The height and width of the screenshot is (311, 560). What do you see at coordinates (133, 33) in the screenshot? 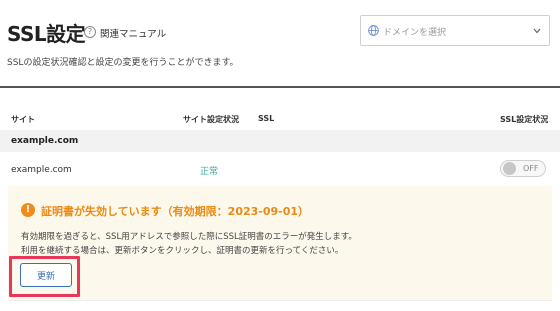
I see `related-manual-link: 関連マニュアル` at bounding box center [133, 33].